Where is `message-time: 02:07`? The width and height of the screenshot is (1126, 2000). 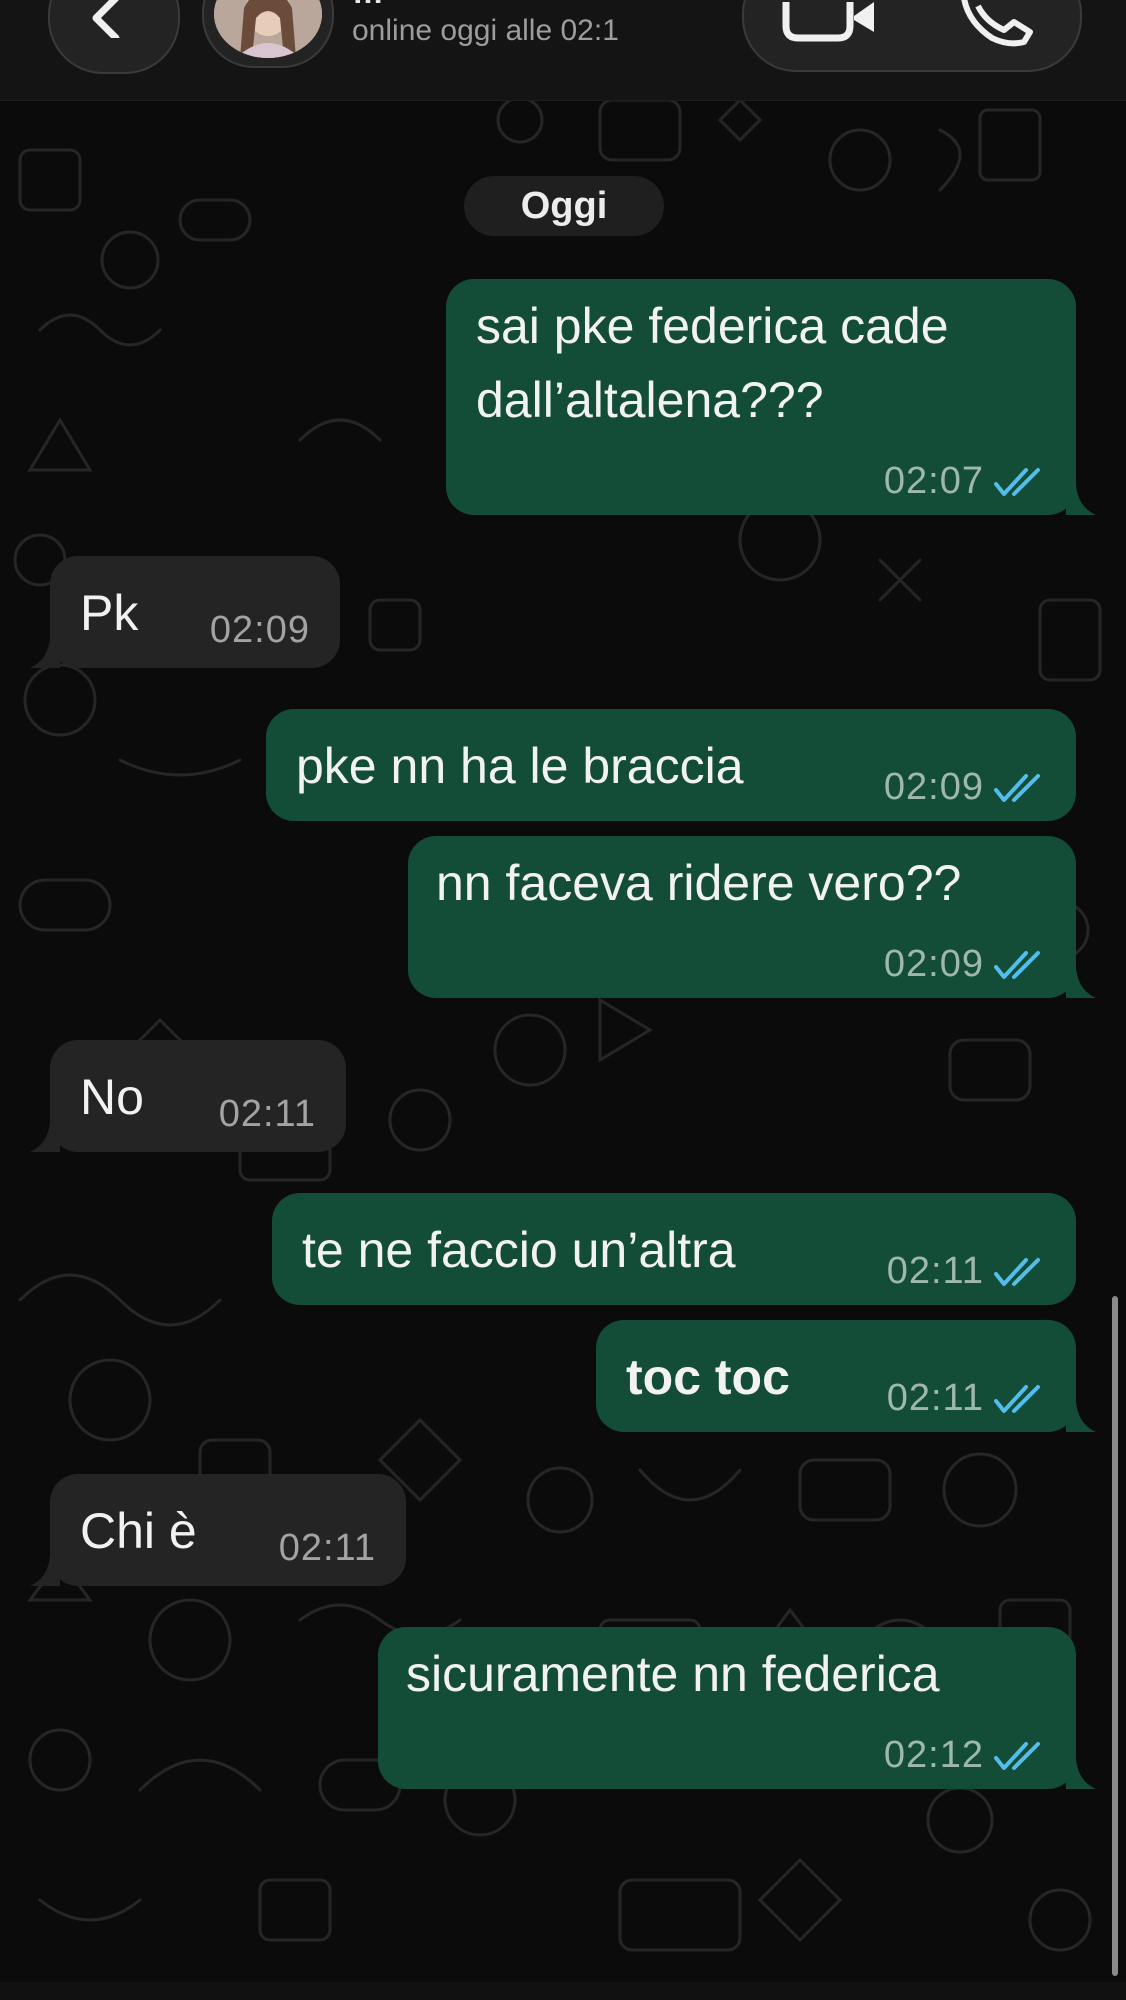 message-time: 02:07 is located at coordinates (933, 481).